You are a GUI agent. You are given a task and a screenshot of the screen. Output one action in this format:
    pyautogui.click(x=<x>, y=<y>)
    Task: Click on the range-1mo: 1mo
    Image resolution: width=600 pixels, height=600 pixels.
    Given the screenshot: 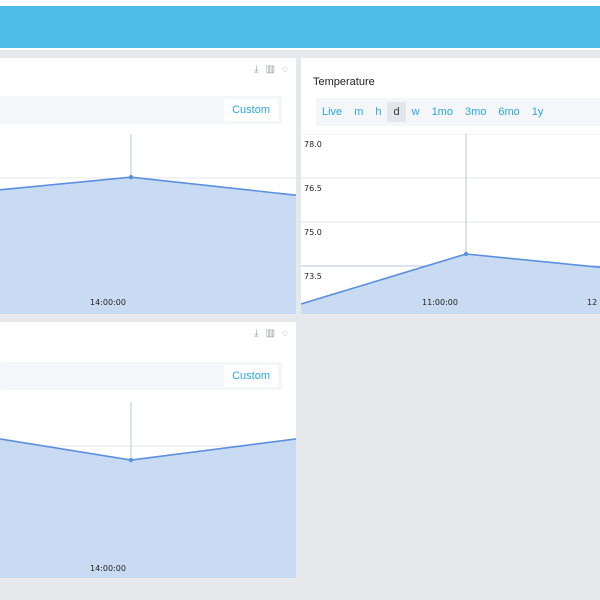 What is the action you would take?
    pyautogui.click(x=442, y=112)
    